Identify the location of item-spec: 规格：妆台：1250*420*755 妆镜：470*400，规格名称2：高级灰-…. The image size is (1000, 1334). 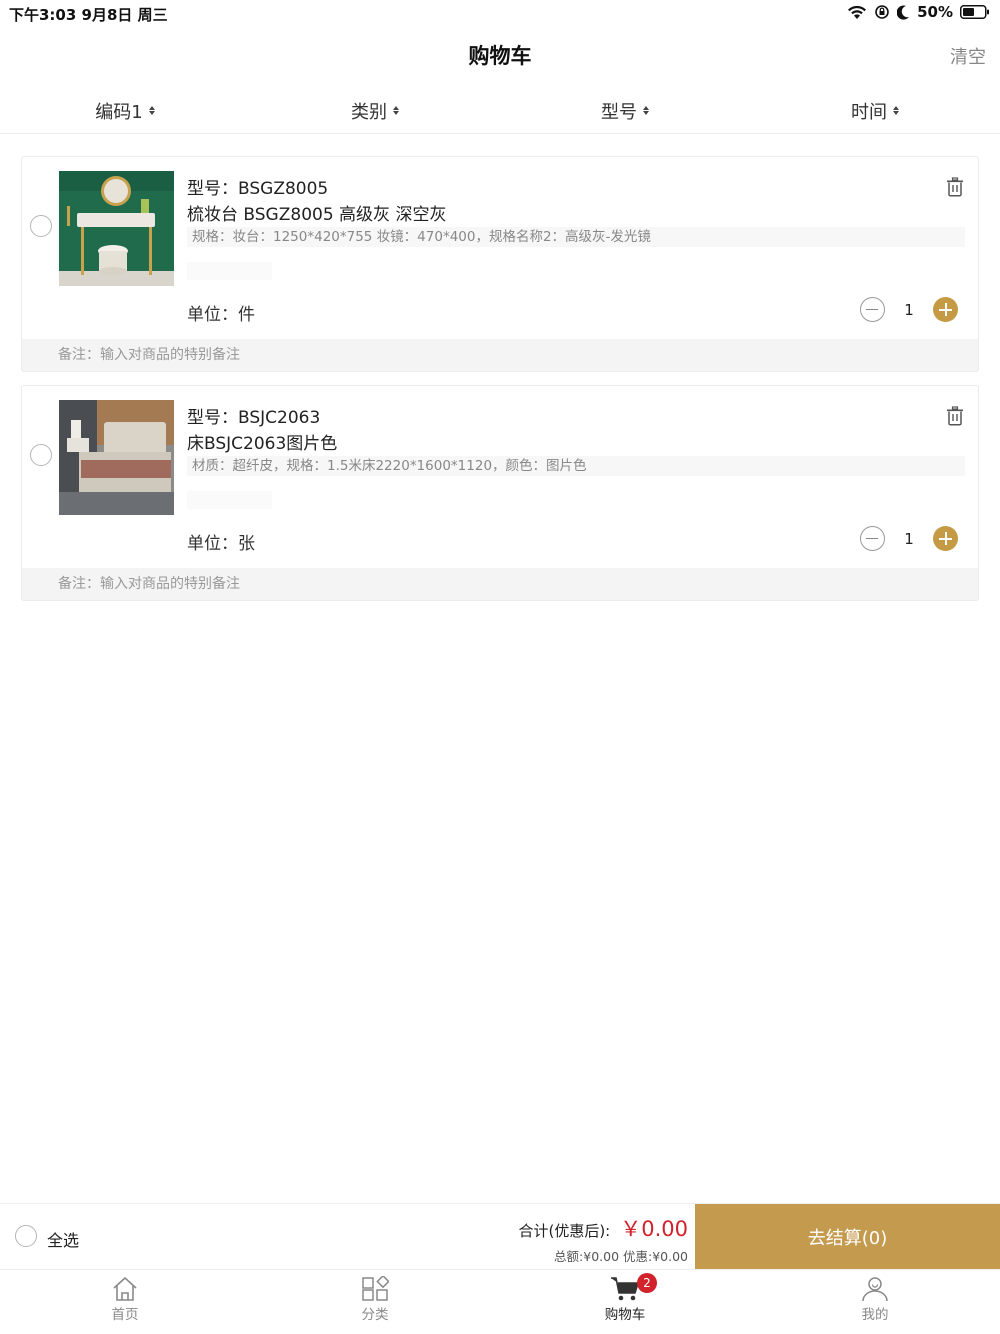
(576, 237).